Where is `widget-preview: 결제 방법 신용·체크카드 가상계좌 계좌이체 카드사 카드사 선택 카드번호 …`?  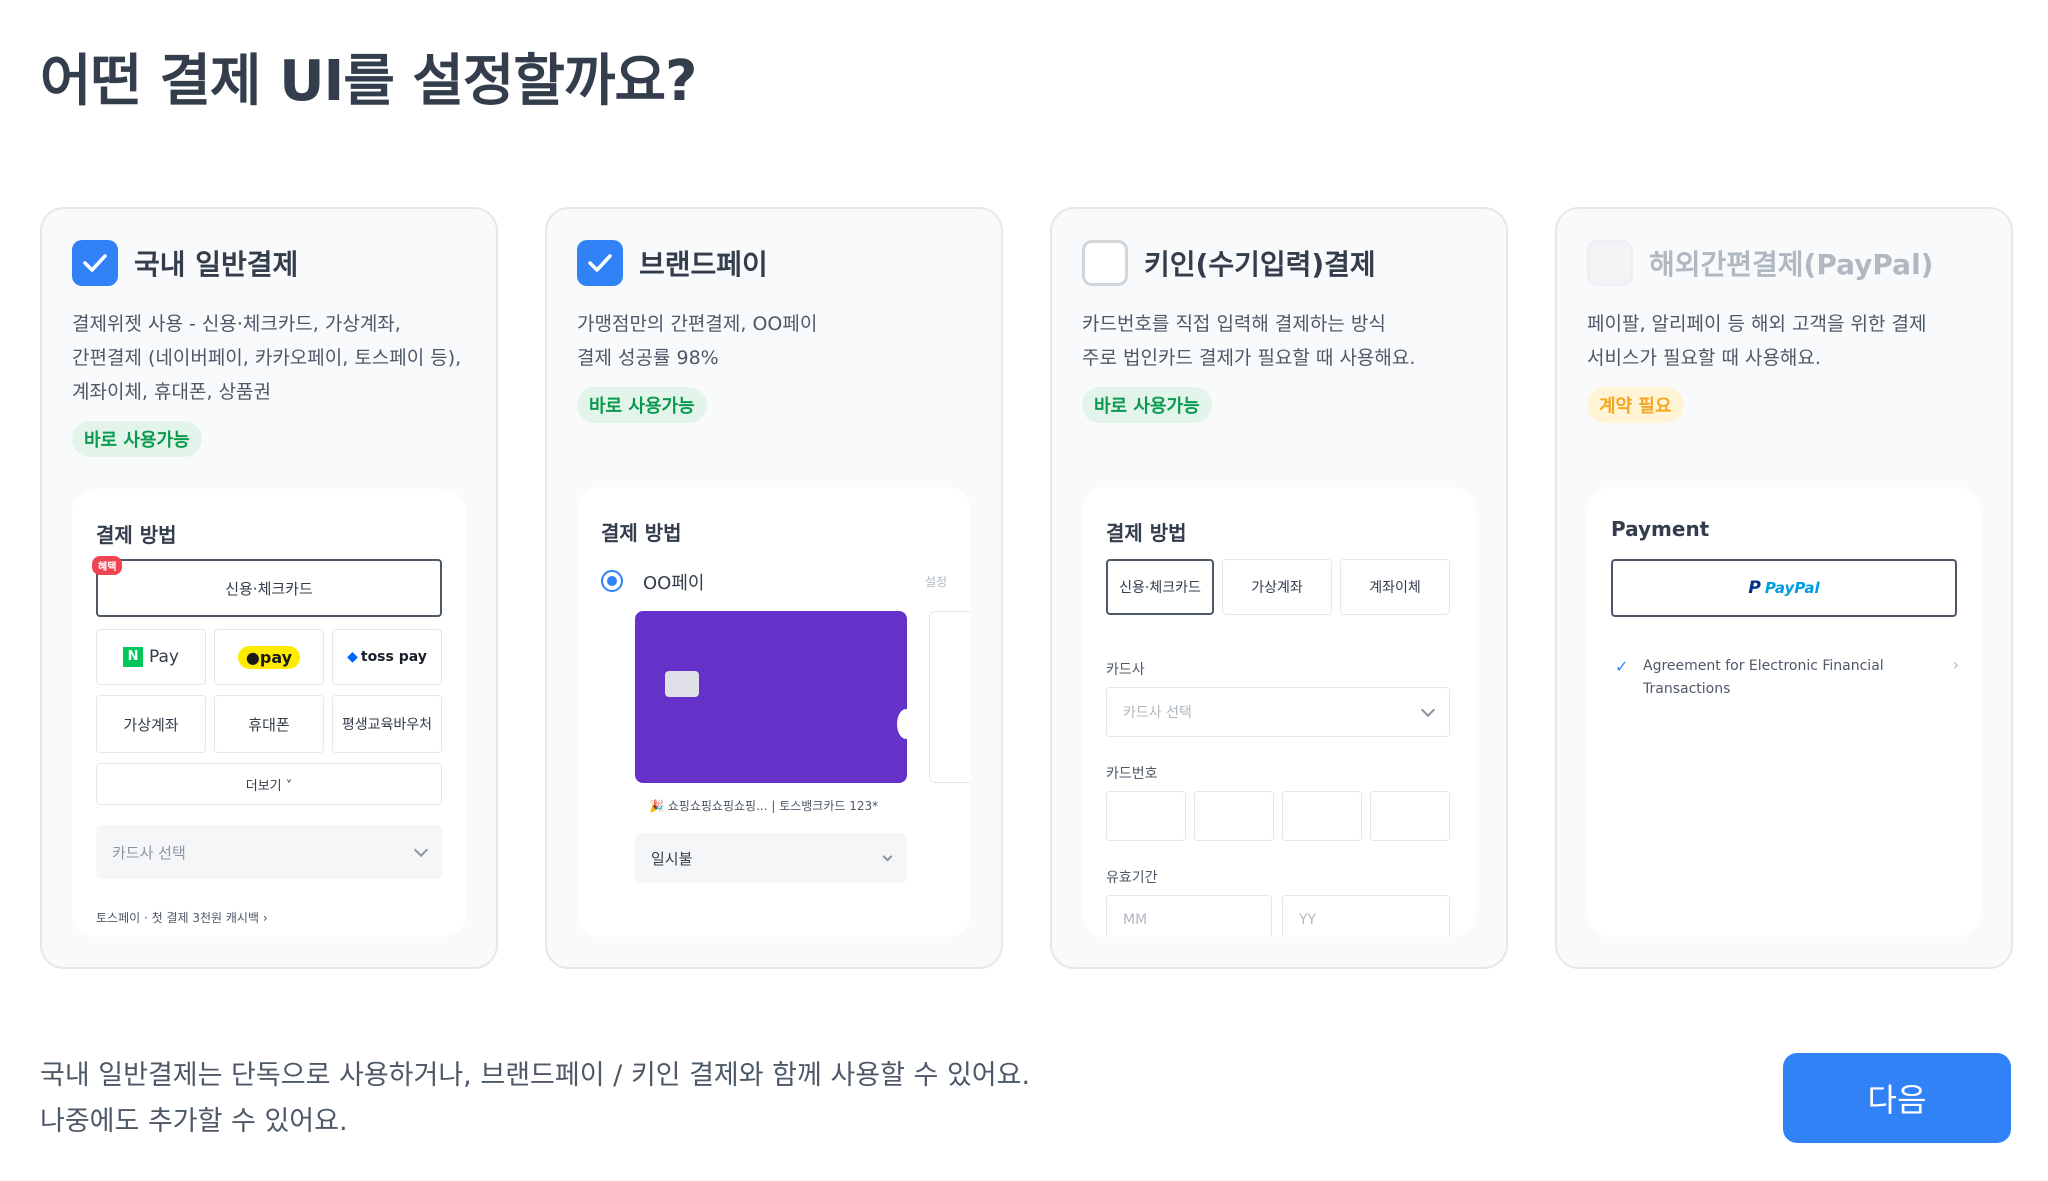
widget-preview: 결제 방법 신용·체크카드 가상계좌 계좌이체 카드사 카드사 선택 카드번호 … is located at coordinates (1279, 712).